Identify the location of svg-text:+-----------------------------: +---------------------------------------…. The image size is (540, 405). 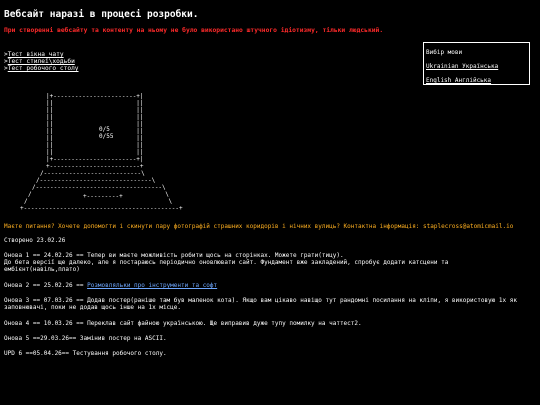
(101, 208).